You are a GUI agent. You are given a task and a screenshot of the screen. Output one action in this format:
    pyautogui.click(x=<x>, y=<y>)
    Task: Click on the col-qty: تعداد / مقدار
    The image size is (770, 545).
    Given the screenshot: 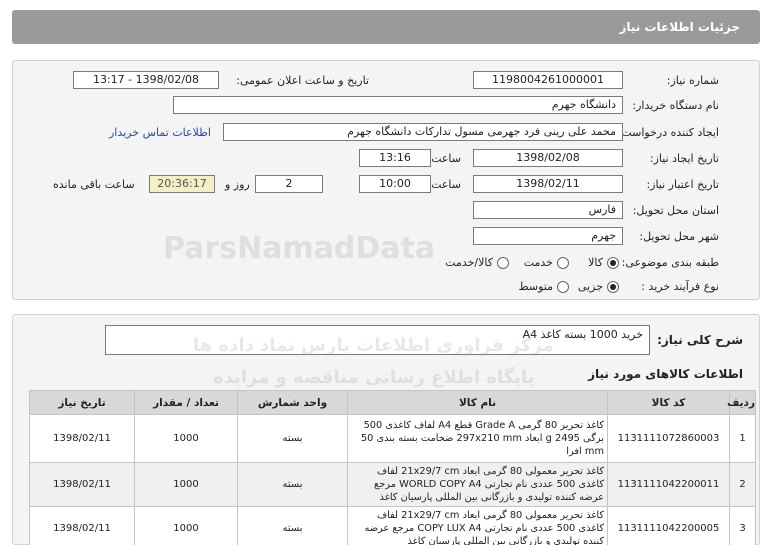 What is the action you would take?
    pyautogui.click(x=186, y=402)
    